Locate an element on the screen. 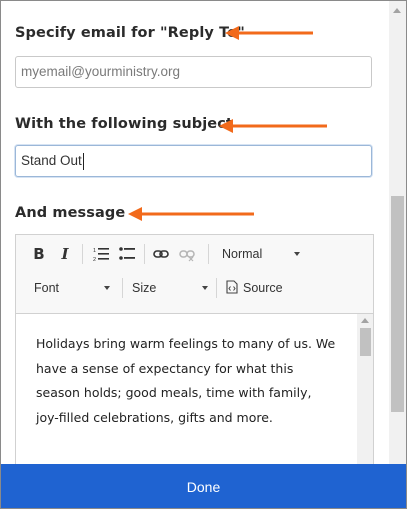 The height and width of the screenshot is (509, 407). link-button is located at coordinates (161, 254).